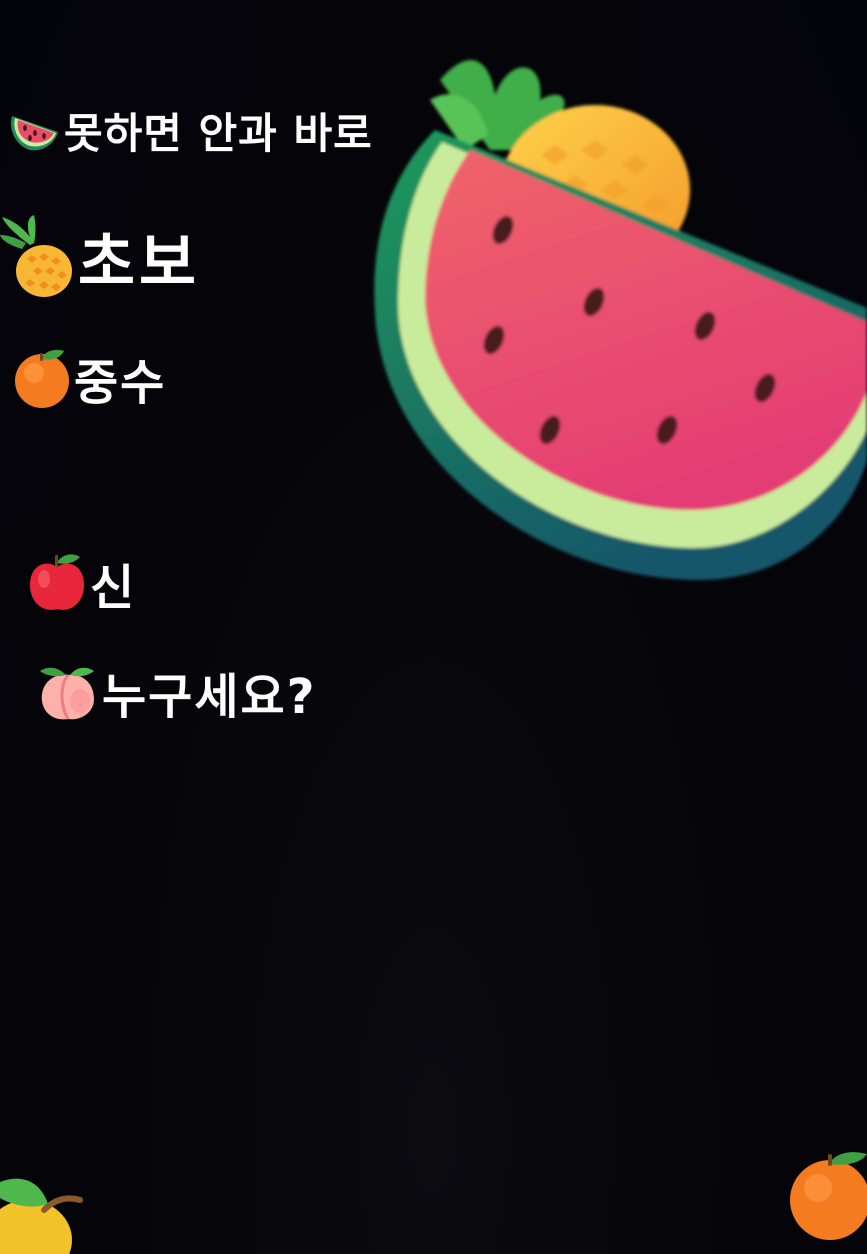 The image size is (867, 1254). I want to click on tier-row-peach: 누구세요?, so click(177, 692).